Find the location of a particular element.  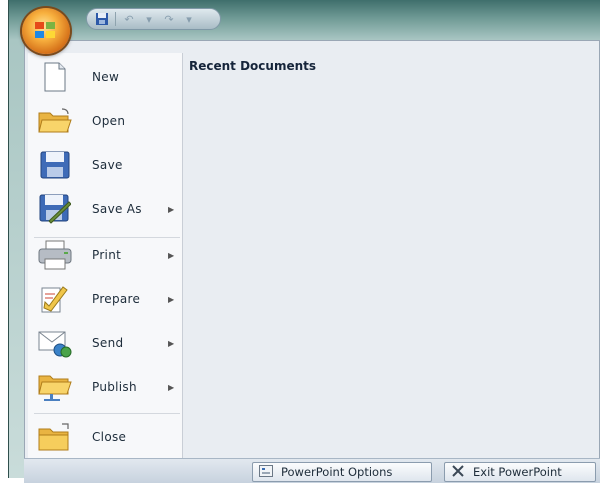

menu-item-save: Save is located at coordinates (105, 165).